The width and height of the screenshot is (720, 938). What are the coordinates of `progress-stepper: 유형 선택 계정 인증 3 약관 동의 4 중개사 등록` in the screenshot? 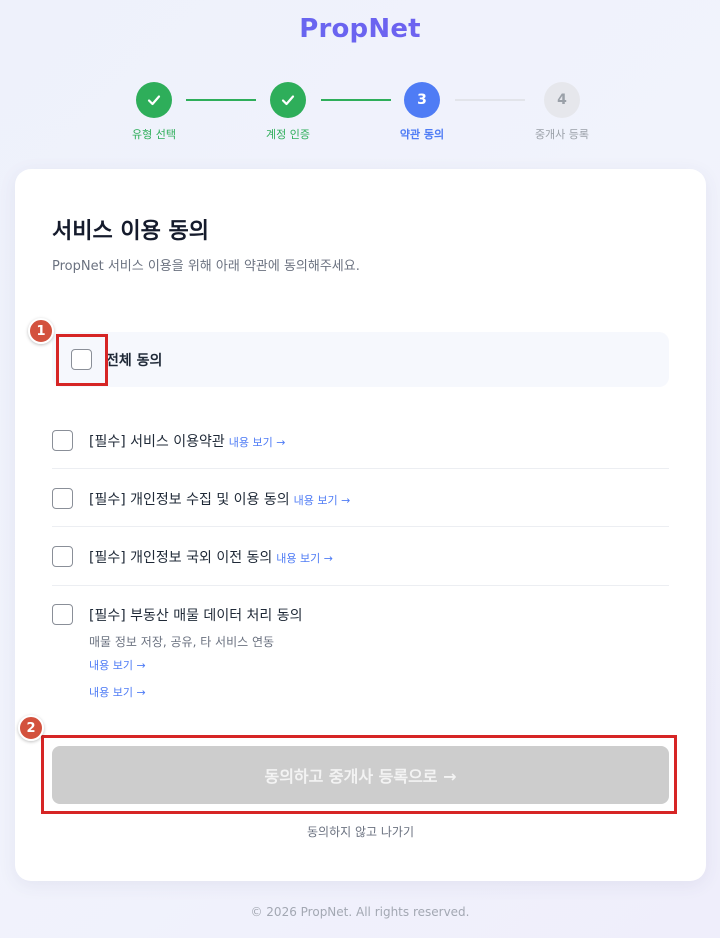 It's located at (360, 117).